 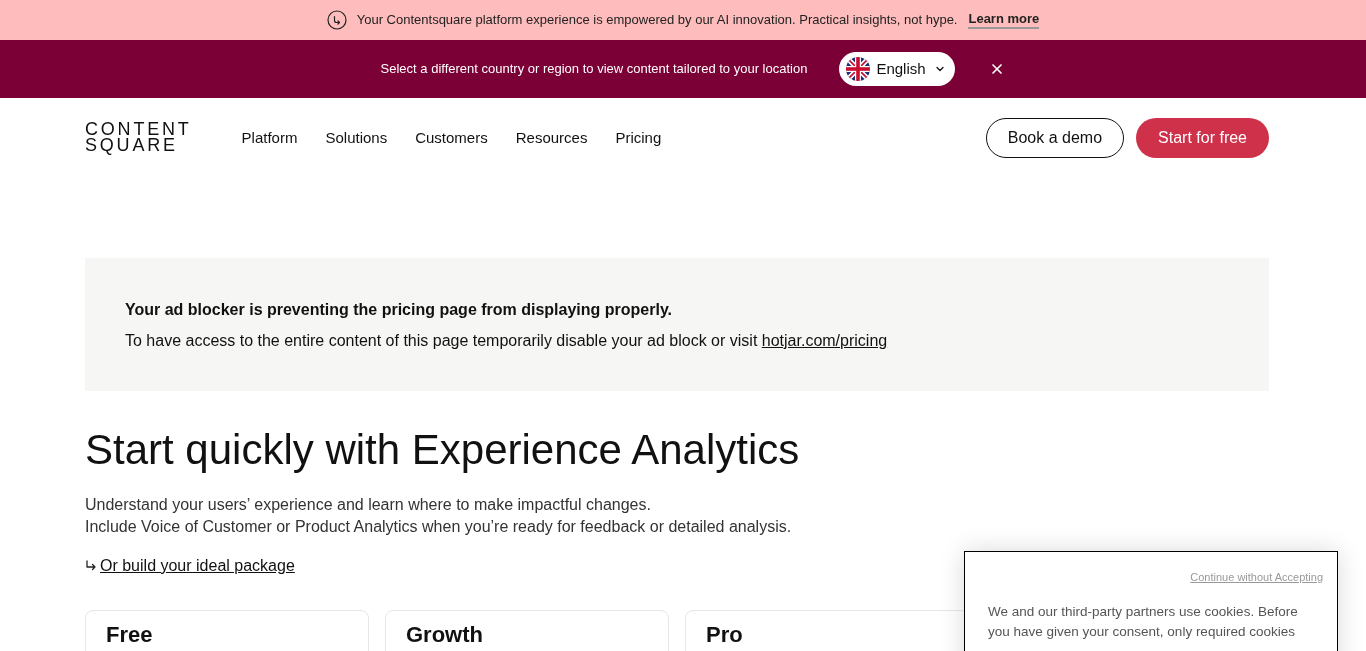 I want to click on pricing-link: hotjar.com/pricing, so click(x=824, y=340).